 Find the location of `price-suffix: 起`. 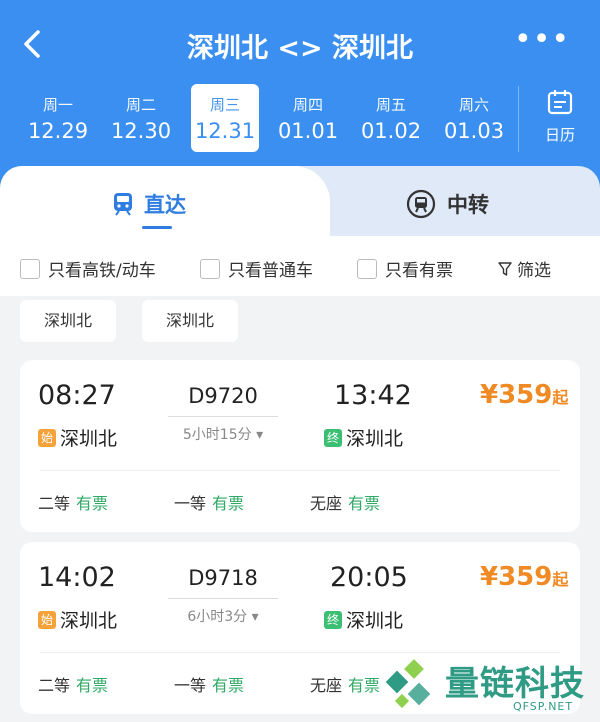

price-suffix: 起 is located at coordinates (560, 397).